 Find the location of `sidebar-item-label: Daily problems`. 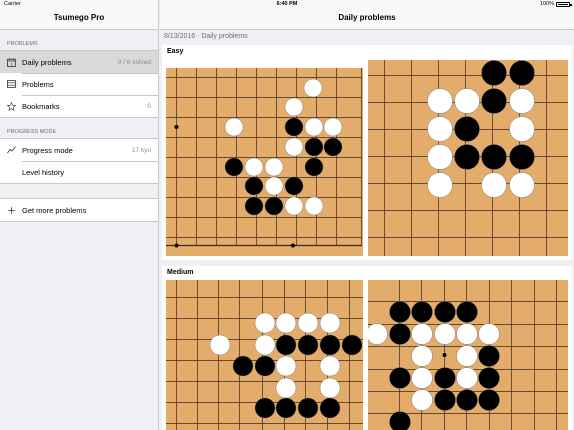

sidebar-item-label: Daily problems is located at coordinates (47, 62).